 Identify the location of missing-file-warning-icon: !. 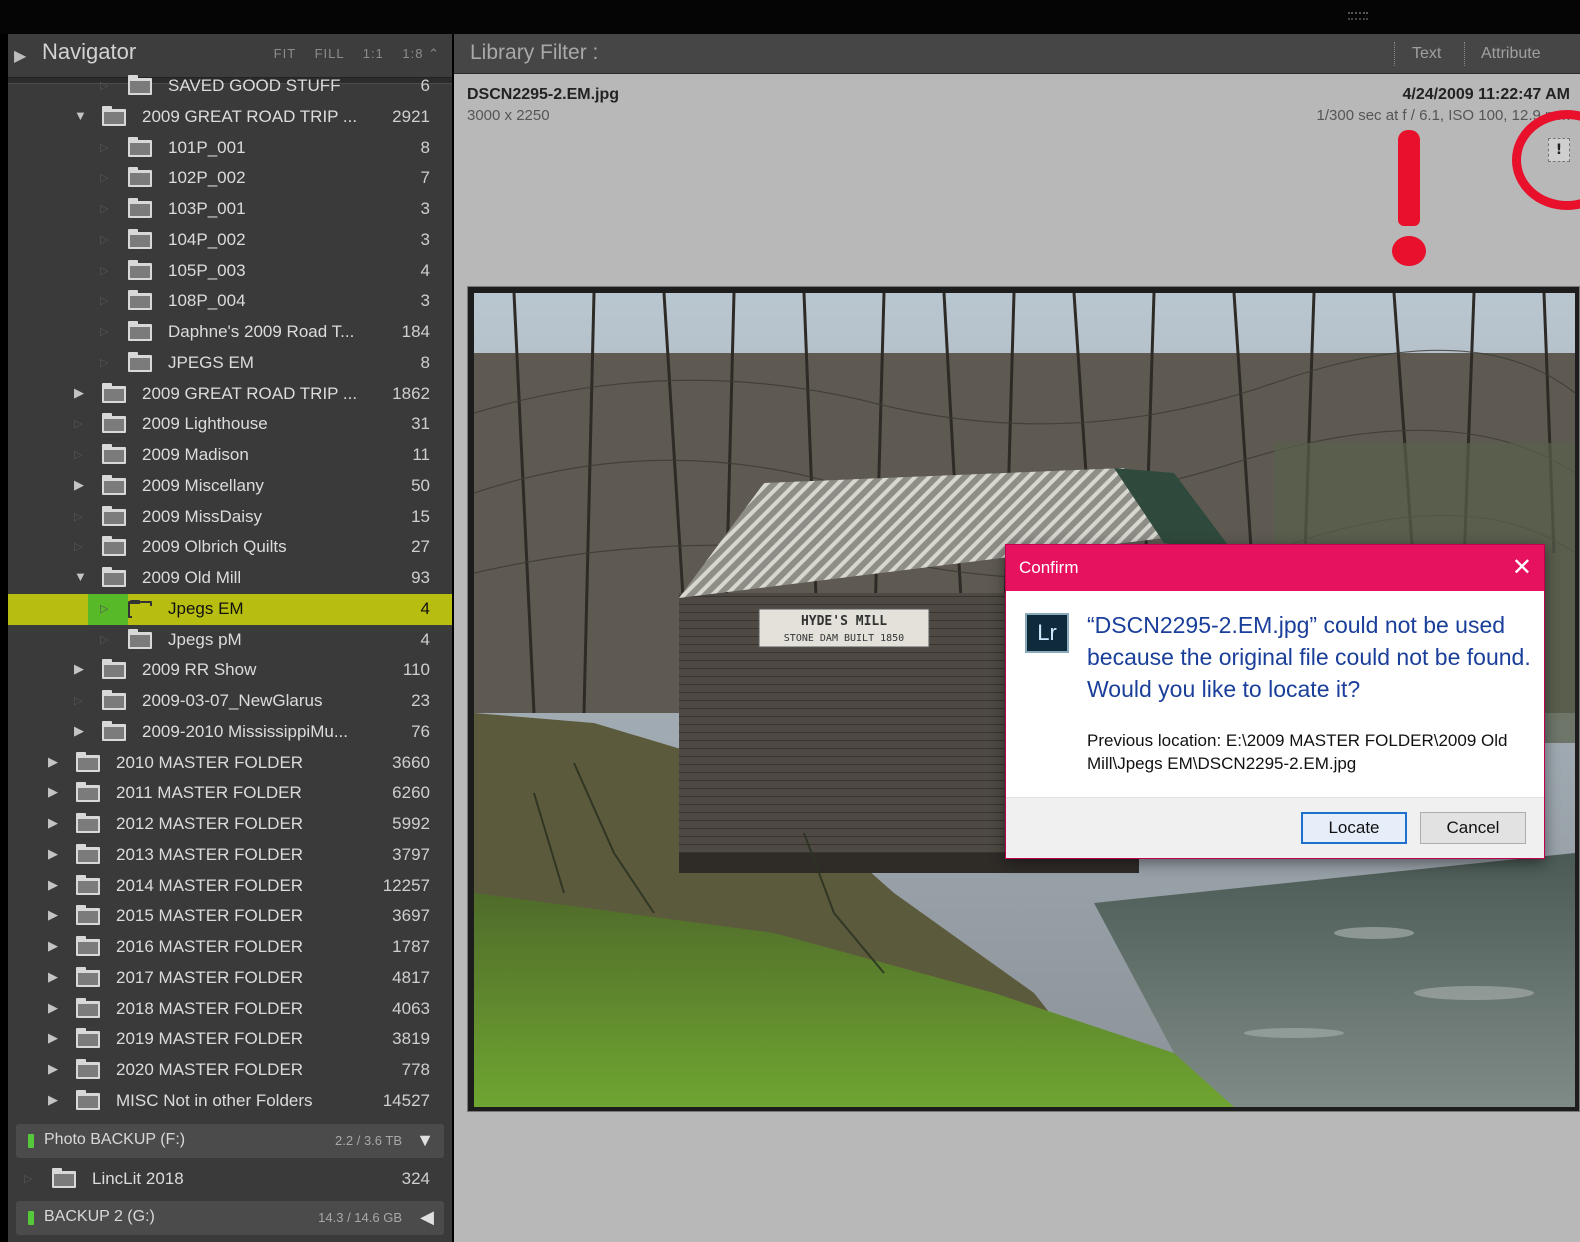
(1559, 150).